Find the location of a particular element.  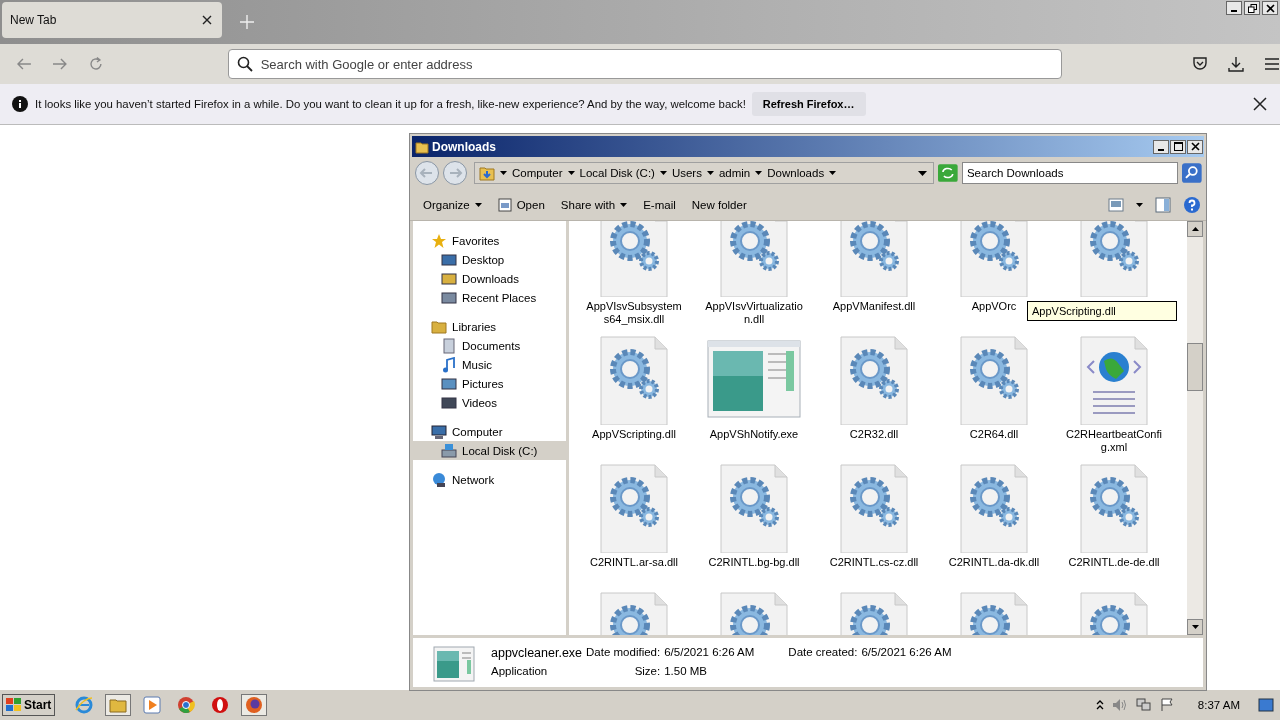

refresh-icon is located at coordinates (948, 173).